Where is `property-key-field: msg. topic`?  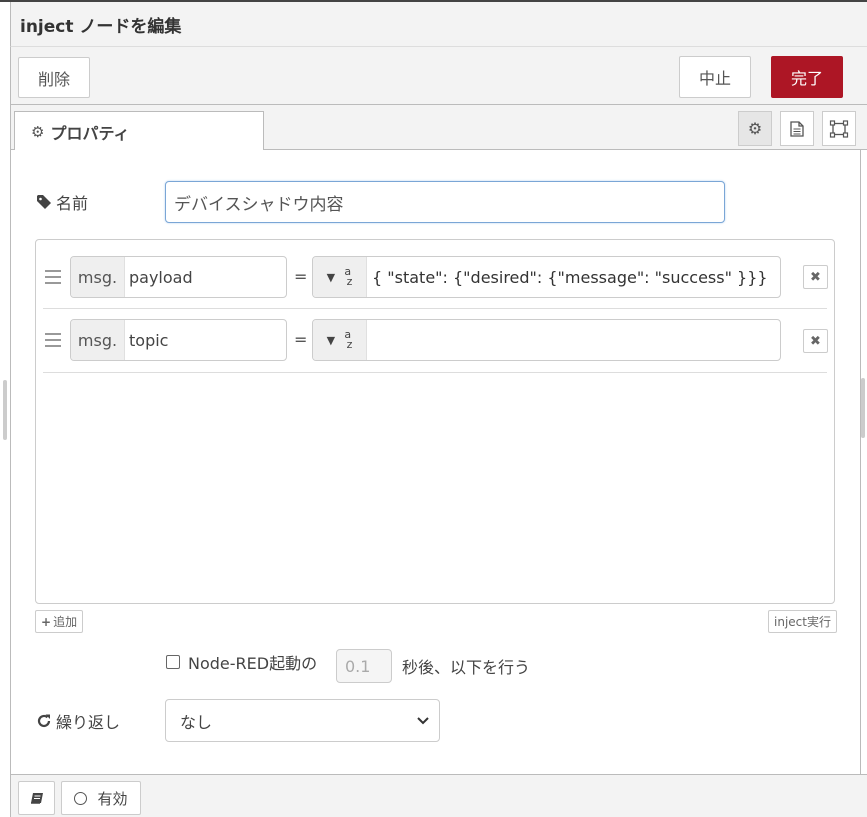
property-key-field: msg. topic is located at coordinates (178, 340).